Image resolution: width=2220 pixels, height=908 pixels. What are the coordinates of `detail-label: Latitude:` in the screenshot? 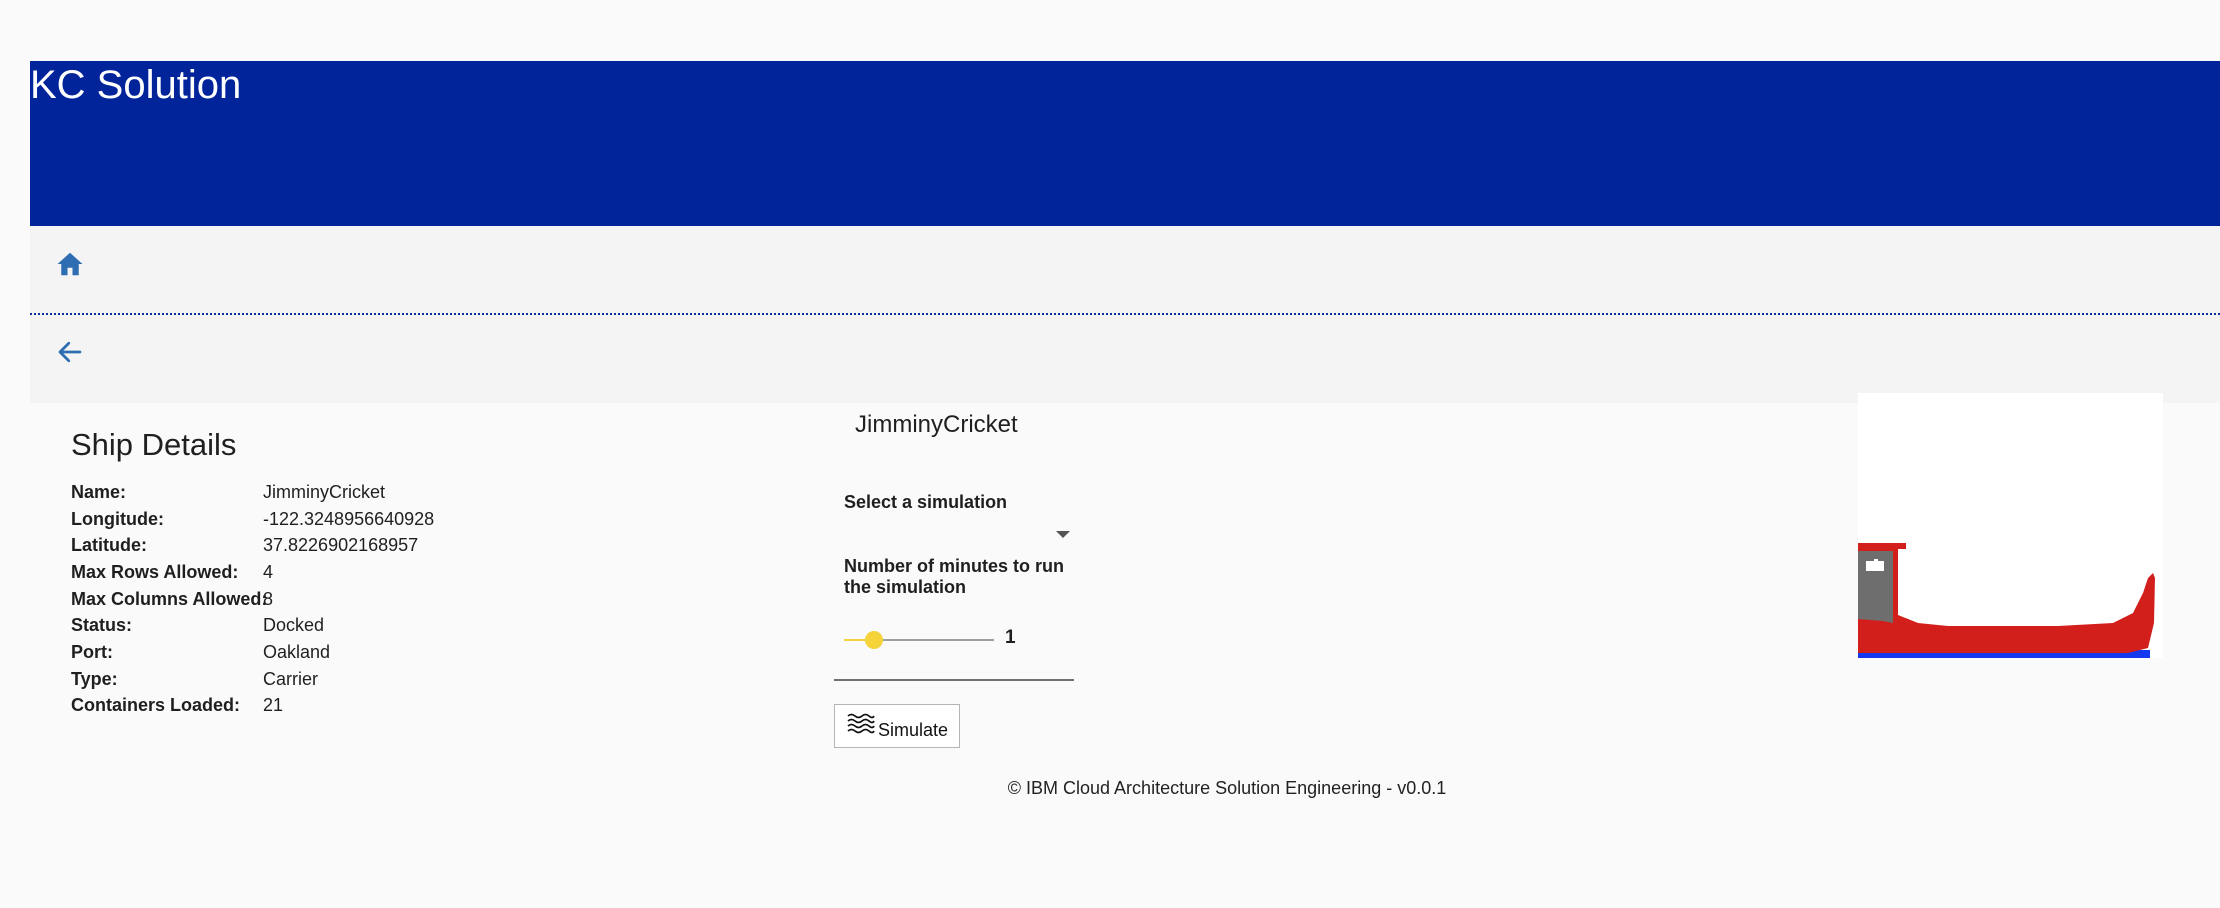 It's located at (109, 545).